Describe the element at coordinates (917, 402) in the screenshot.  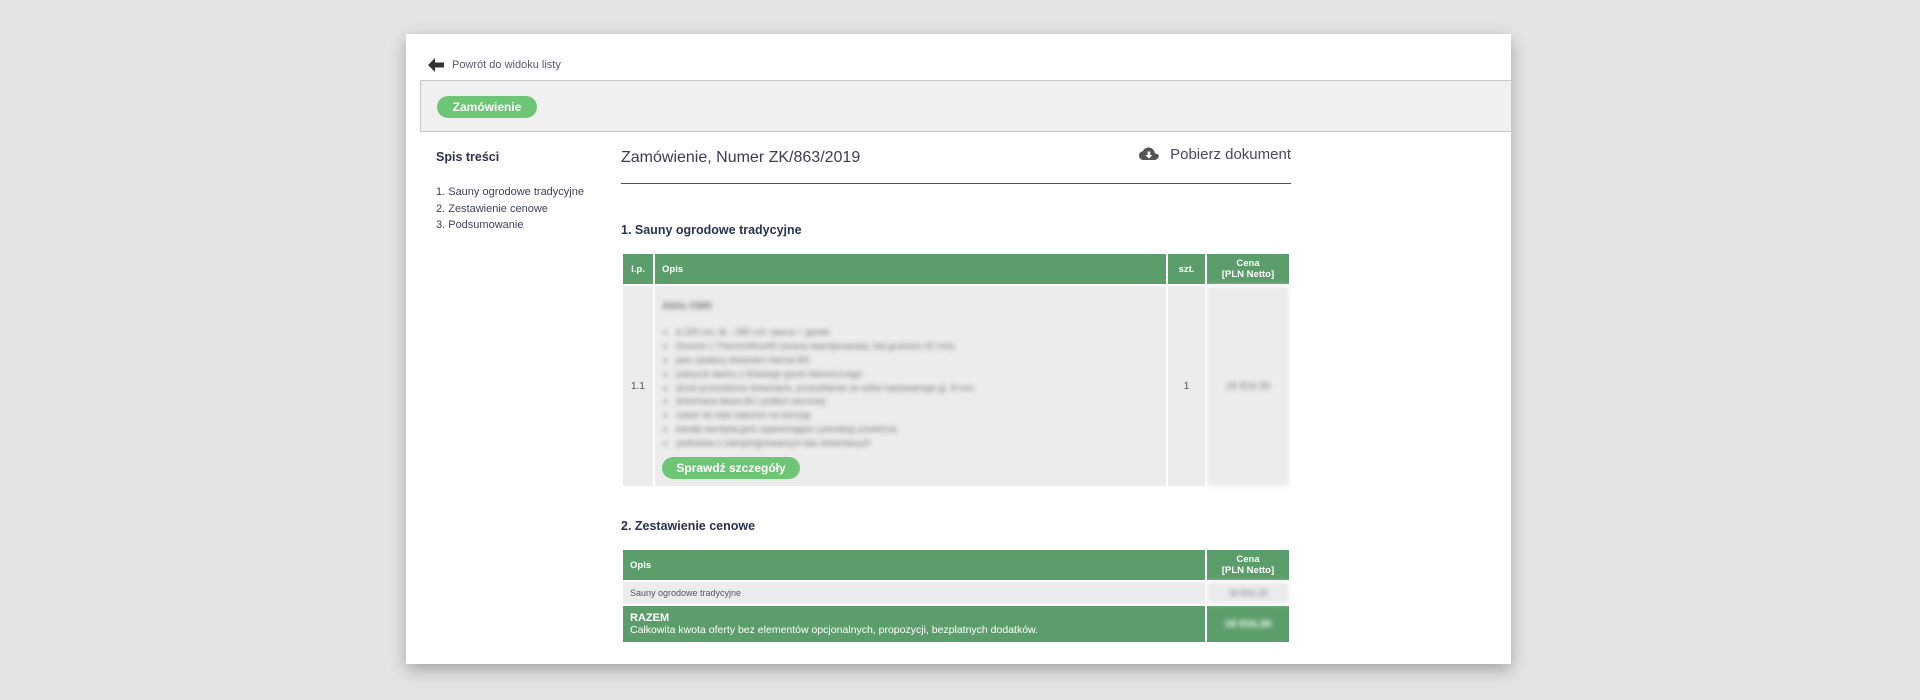
I see `list-item: drewniane ławeczki i podest saunowy` at that location.